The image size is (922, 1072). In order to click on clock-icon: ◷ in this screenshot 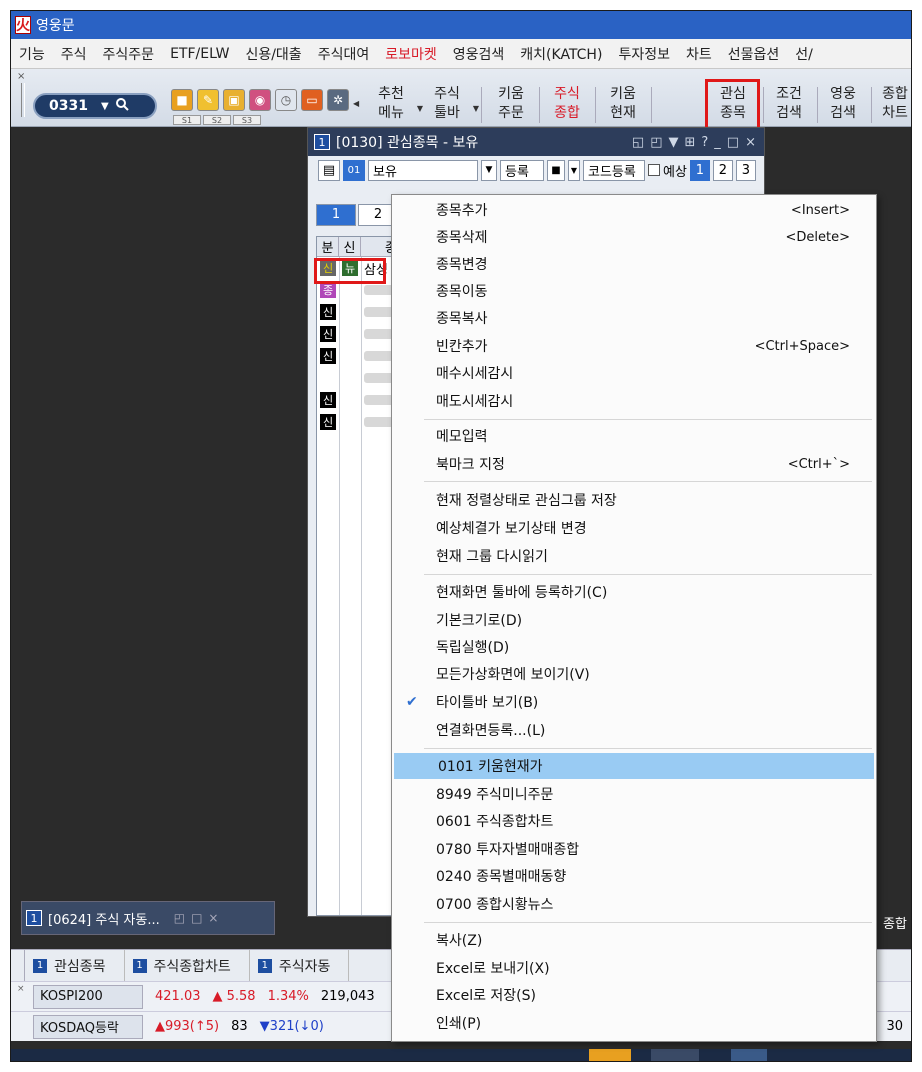, I will do `click(286, 100)`.